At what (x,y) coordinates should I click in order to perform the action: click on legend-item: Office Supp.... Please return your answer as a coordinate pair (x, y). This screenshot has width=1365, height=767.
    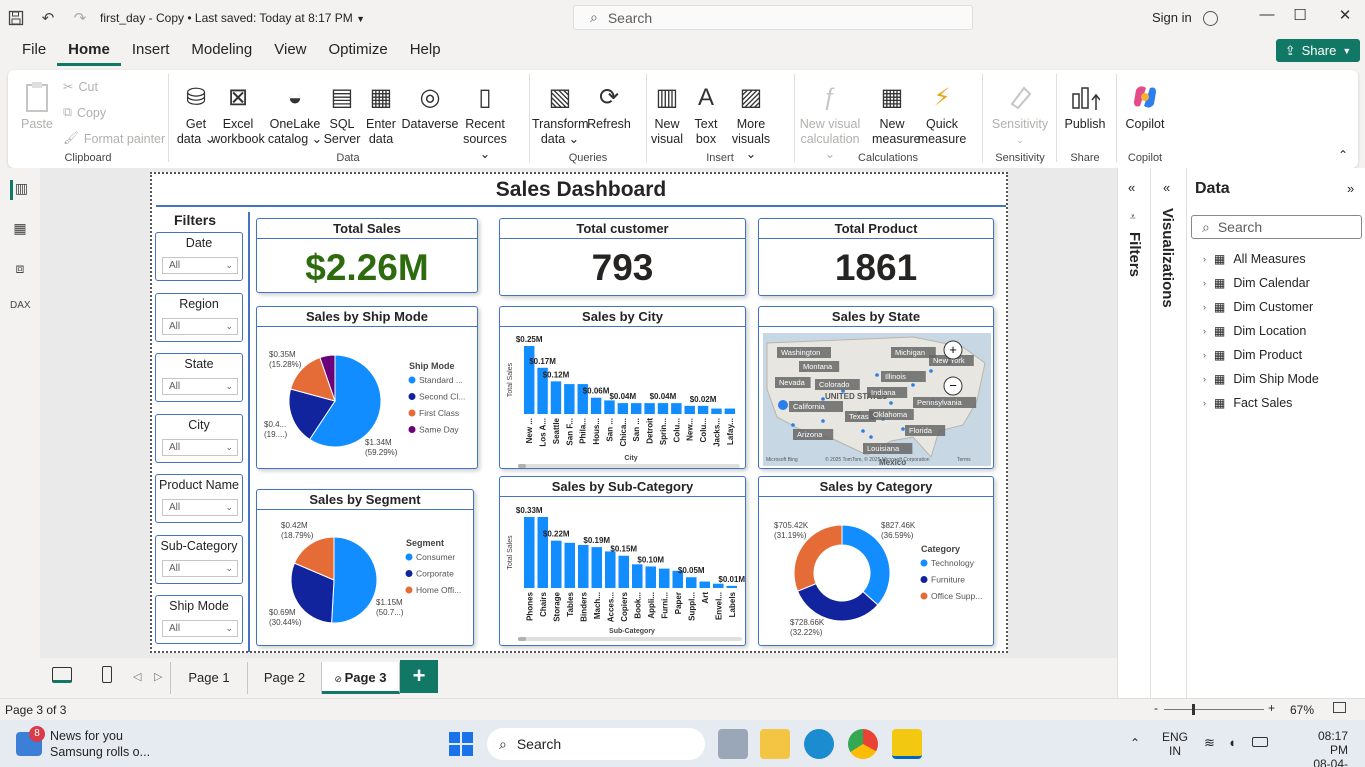
    Looking at the image, I should click on (956, 596).